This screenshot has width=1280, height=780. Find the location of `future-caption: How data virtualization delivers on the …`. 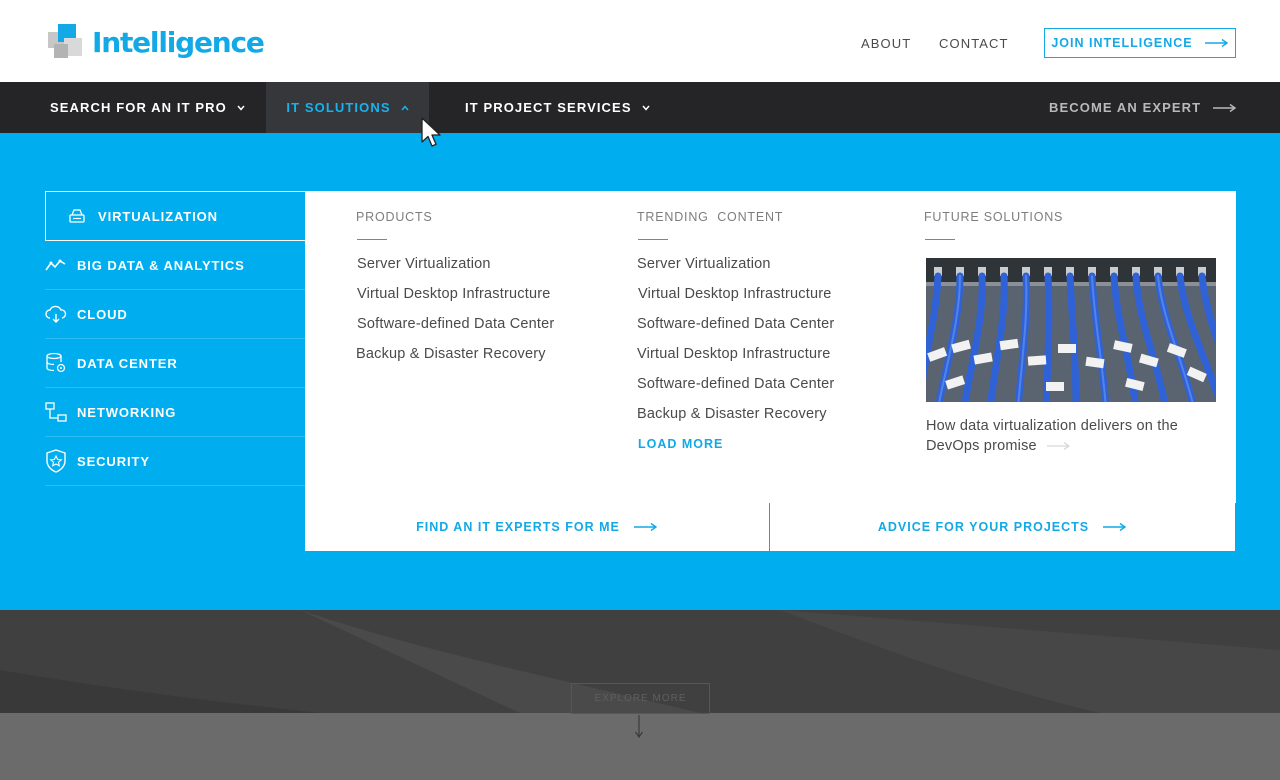

future-caption: How data virtualization delivers on the … is located at coordinates (1071, 436).